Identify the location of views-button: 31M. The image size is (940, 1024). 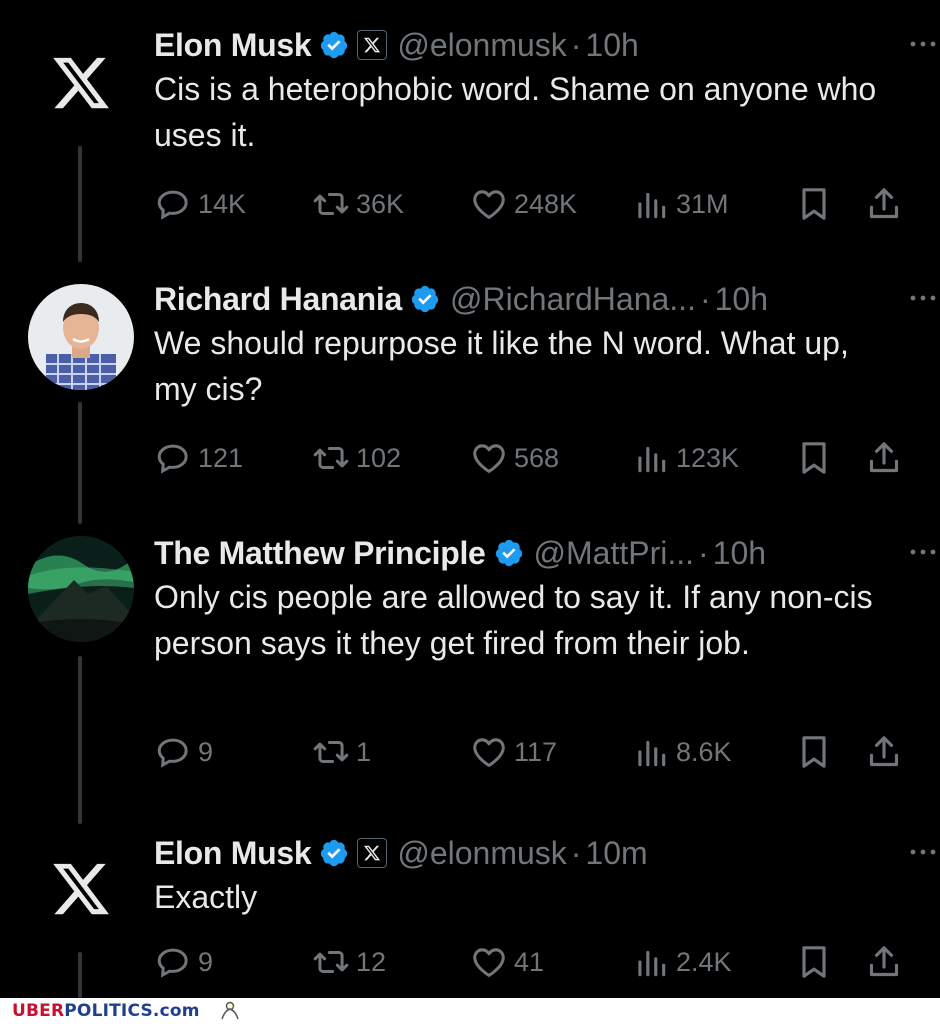
(680, 204).